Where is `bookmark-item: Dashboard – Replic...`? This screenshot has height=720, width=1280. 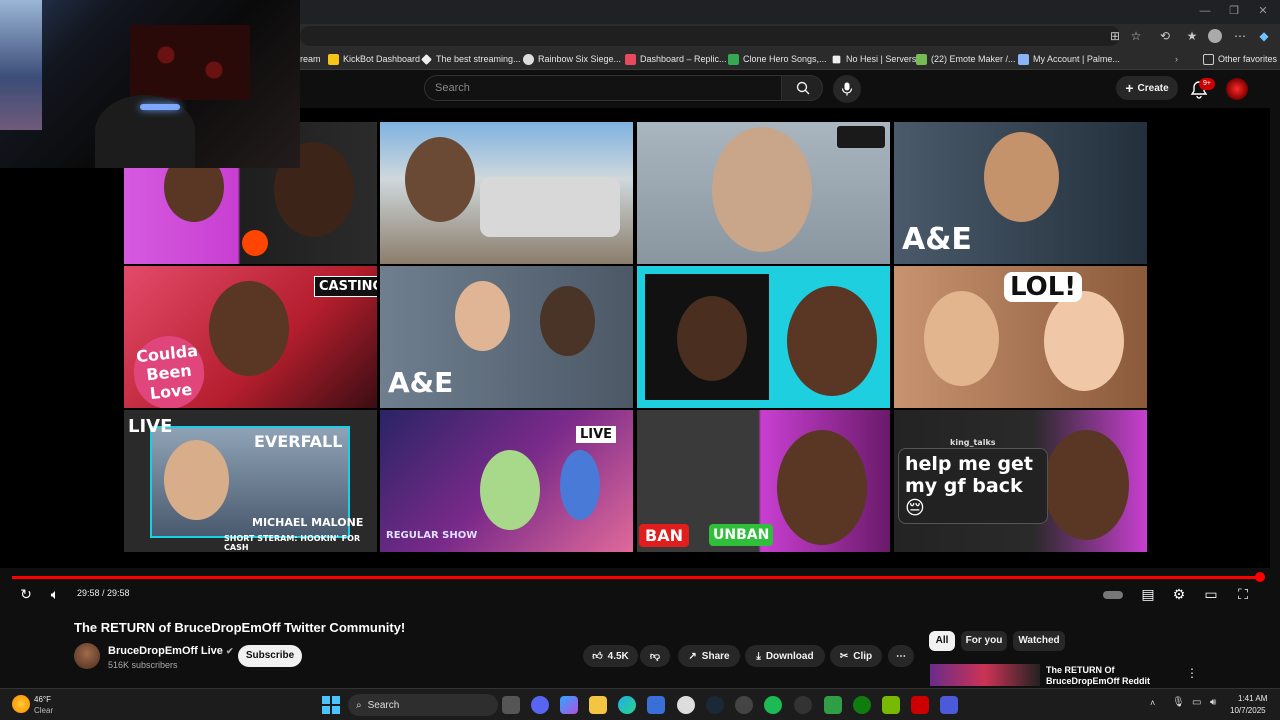
bookmark-item: Dashboard – Replic... is located at coordinates (676, 59).